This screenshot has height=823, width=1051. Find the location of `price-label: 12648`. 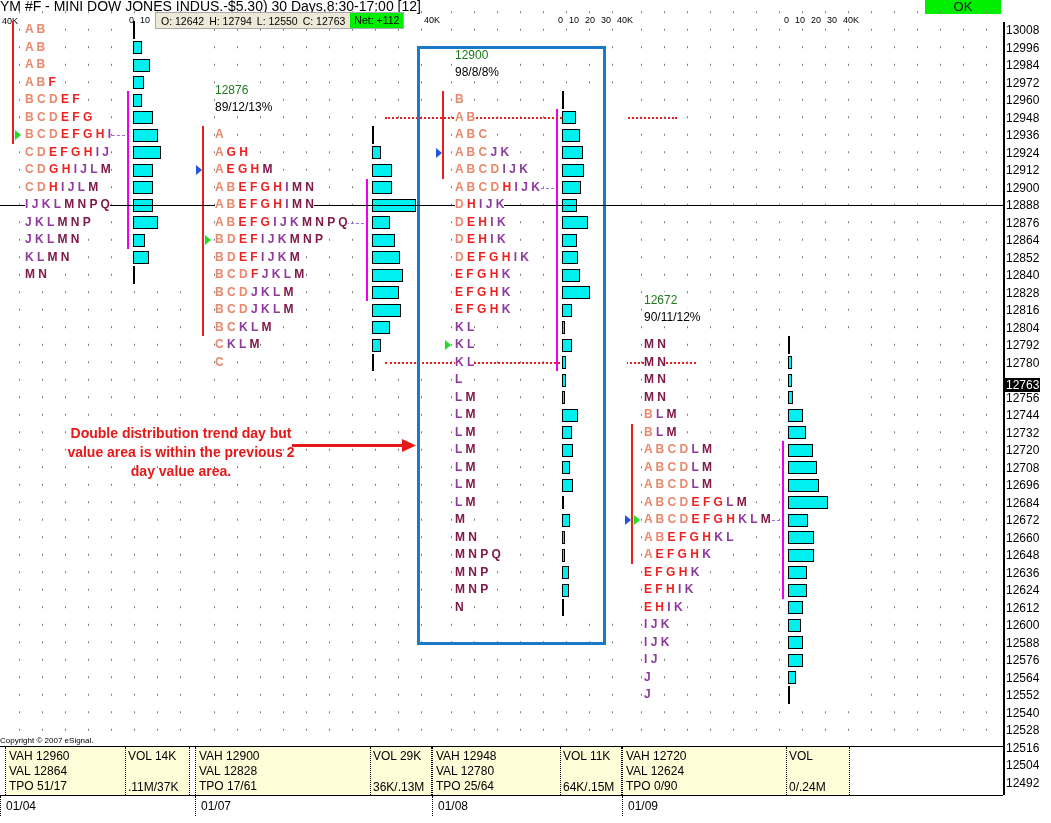

price-label: 12648 is located at coordinates (1023, 555).